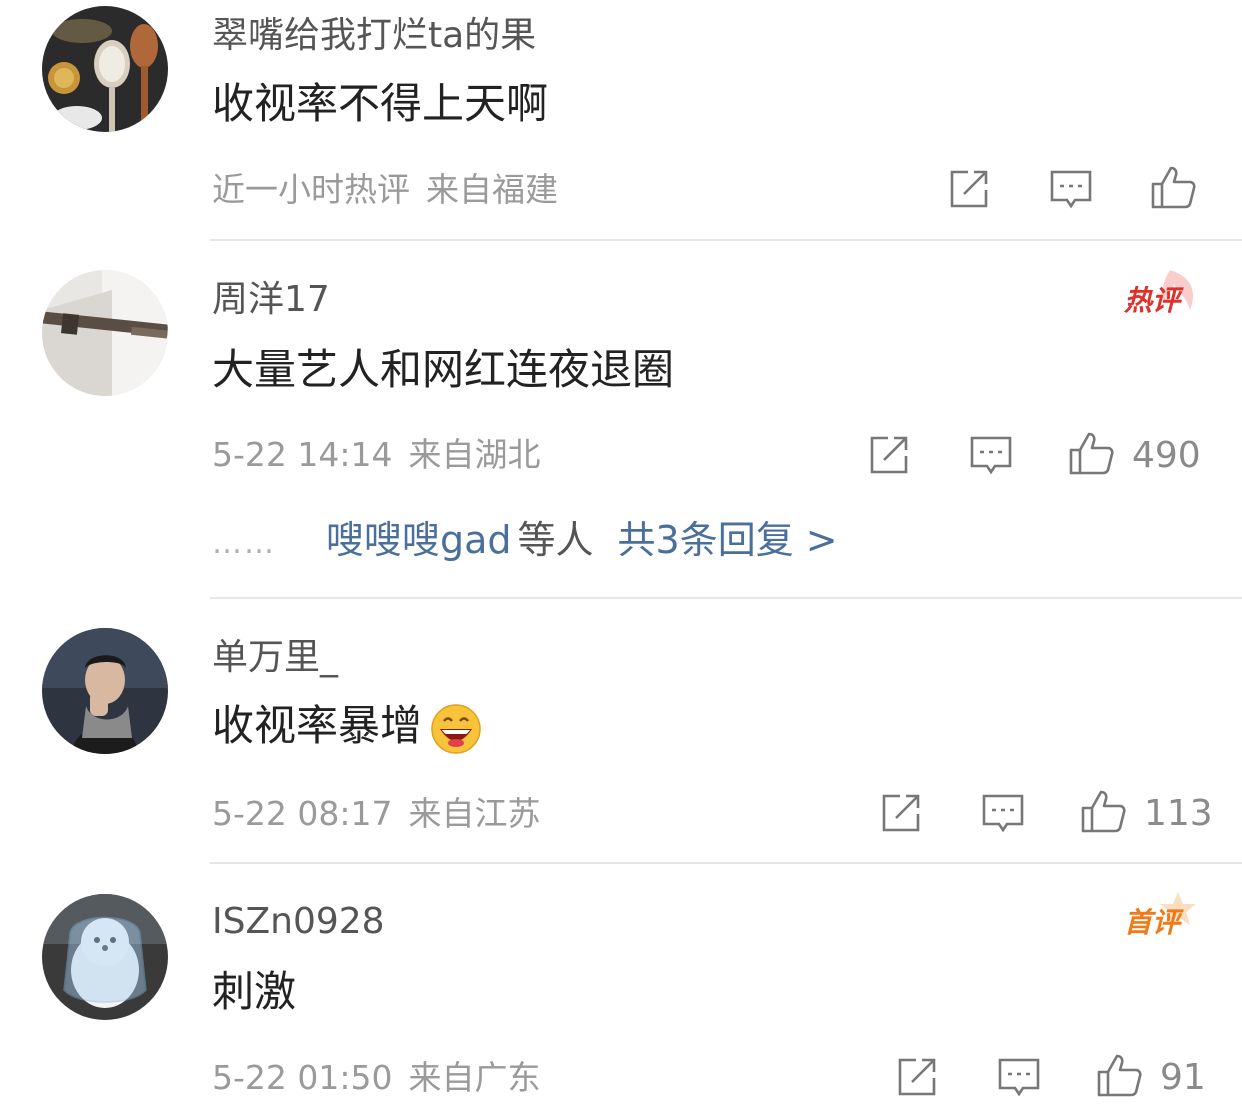  I want to click on dog-avatar-icon, so click(105, 957).